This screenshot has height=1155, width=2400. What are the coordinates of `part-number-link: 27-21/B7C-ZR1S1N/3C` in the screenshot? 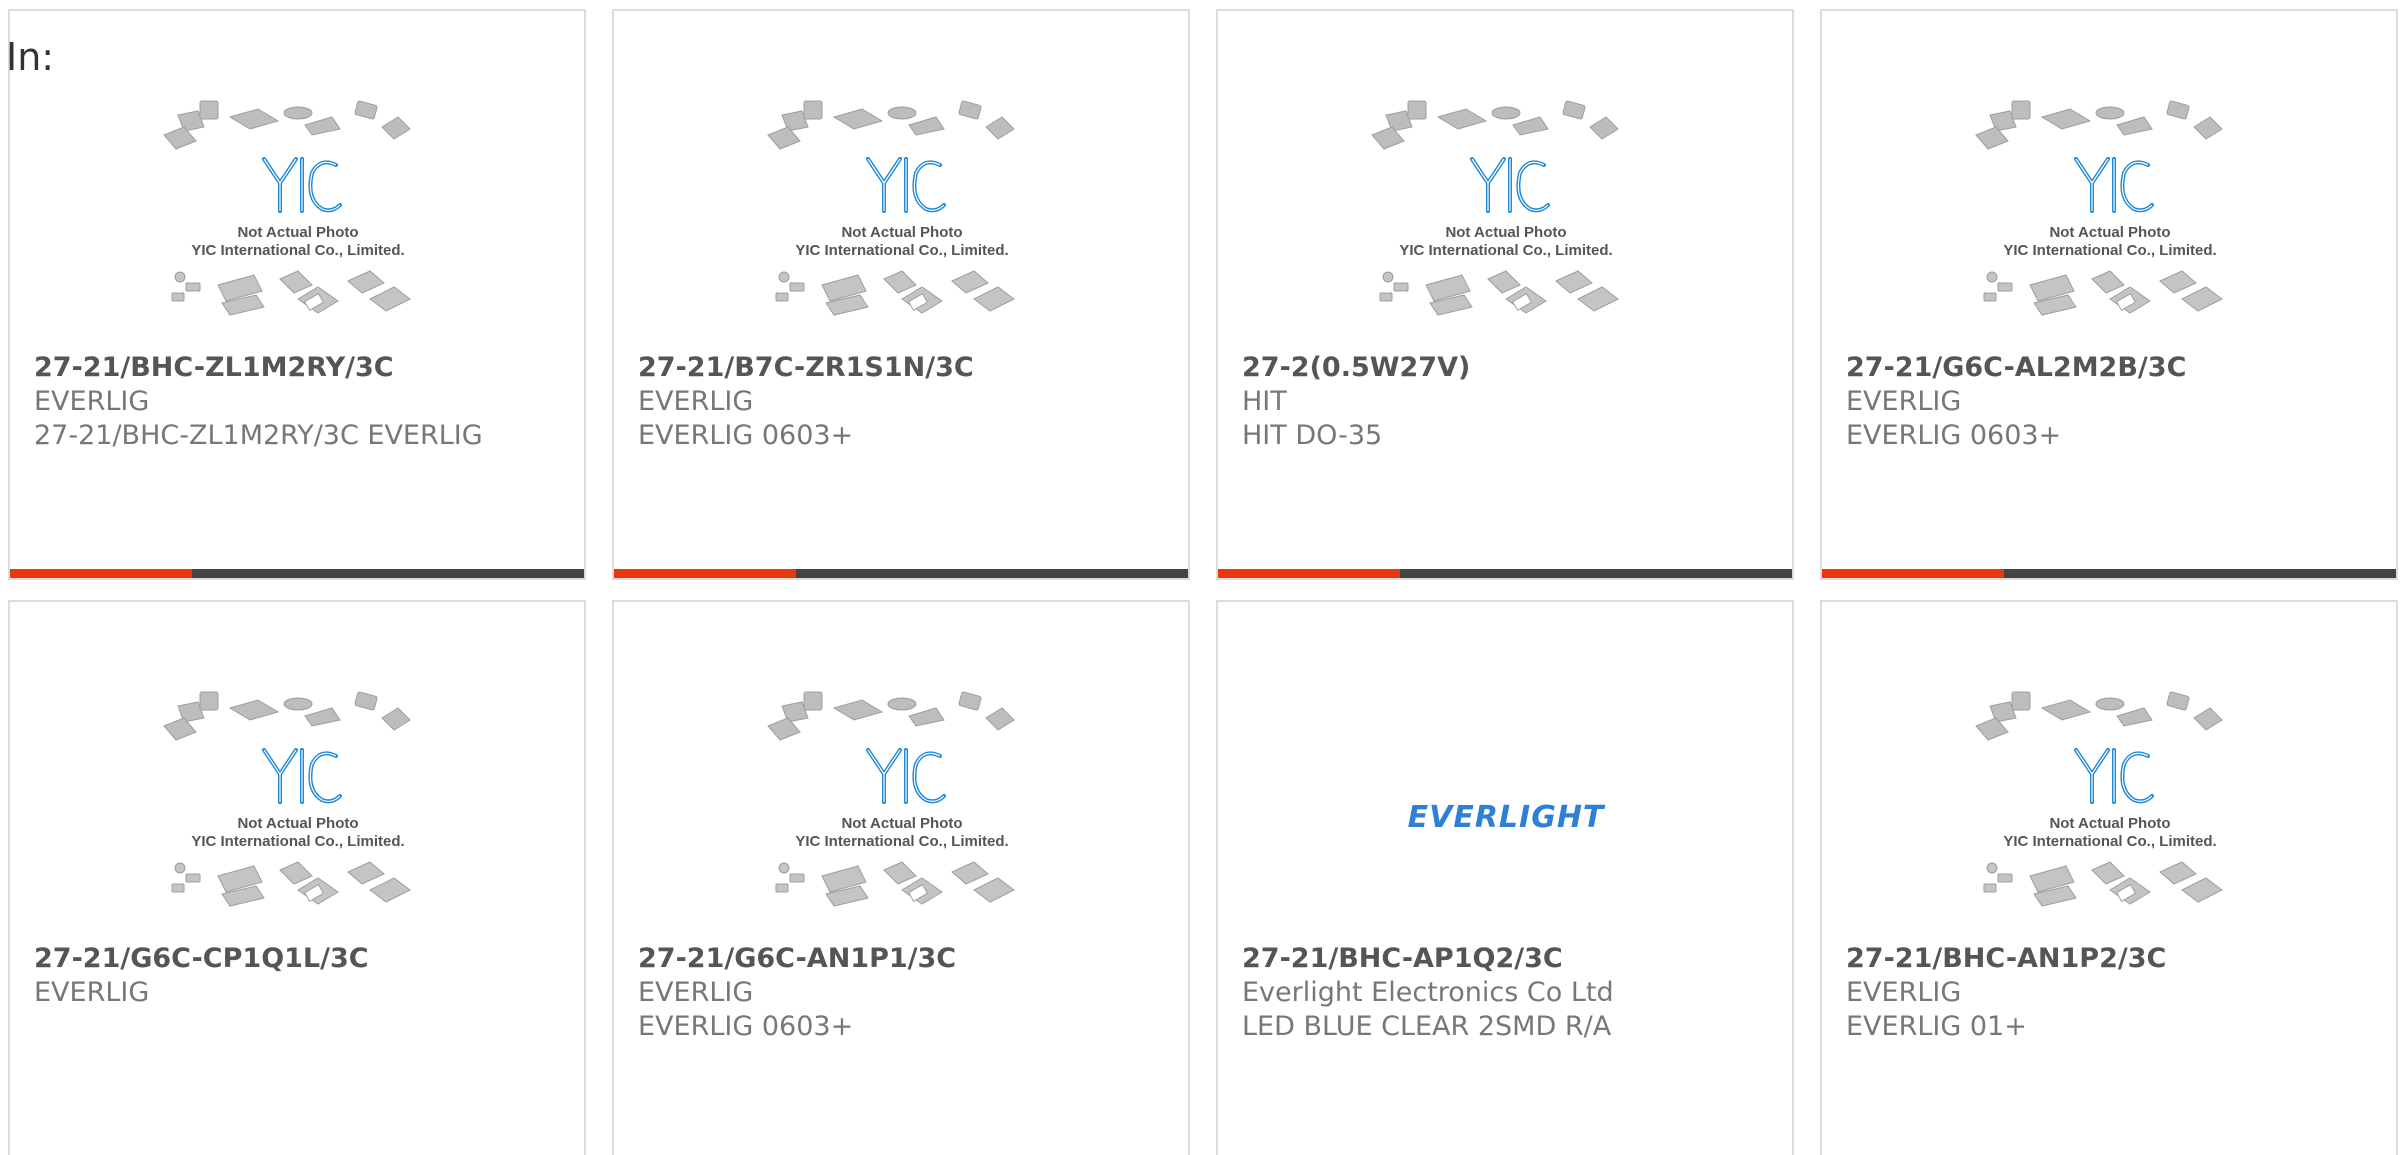 It's located at (903, 368).